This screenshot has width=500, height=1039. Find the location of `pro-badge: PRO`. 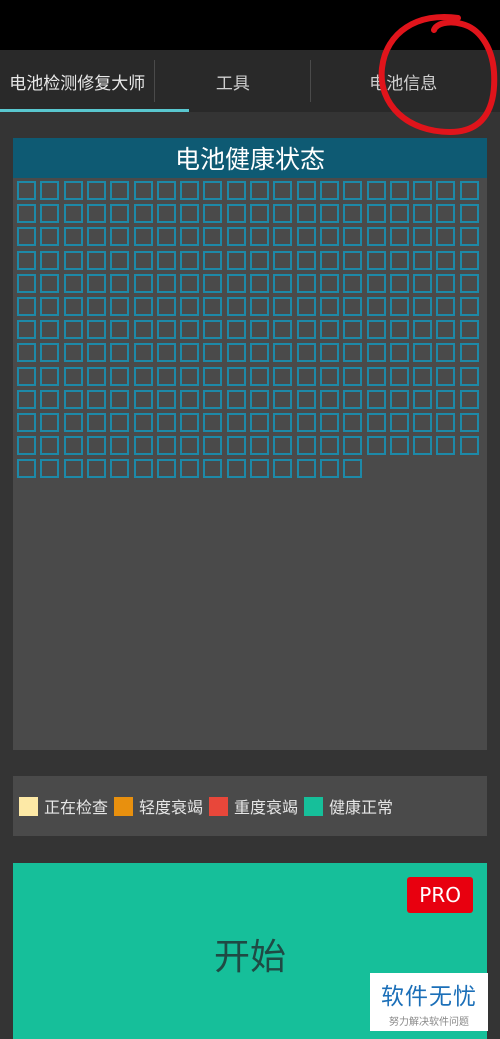

pro-badge: PRO is located at coordinates (440, 895).